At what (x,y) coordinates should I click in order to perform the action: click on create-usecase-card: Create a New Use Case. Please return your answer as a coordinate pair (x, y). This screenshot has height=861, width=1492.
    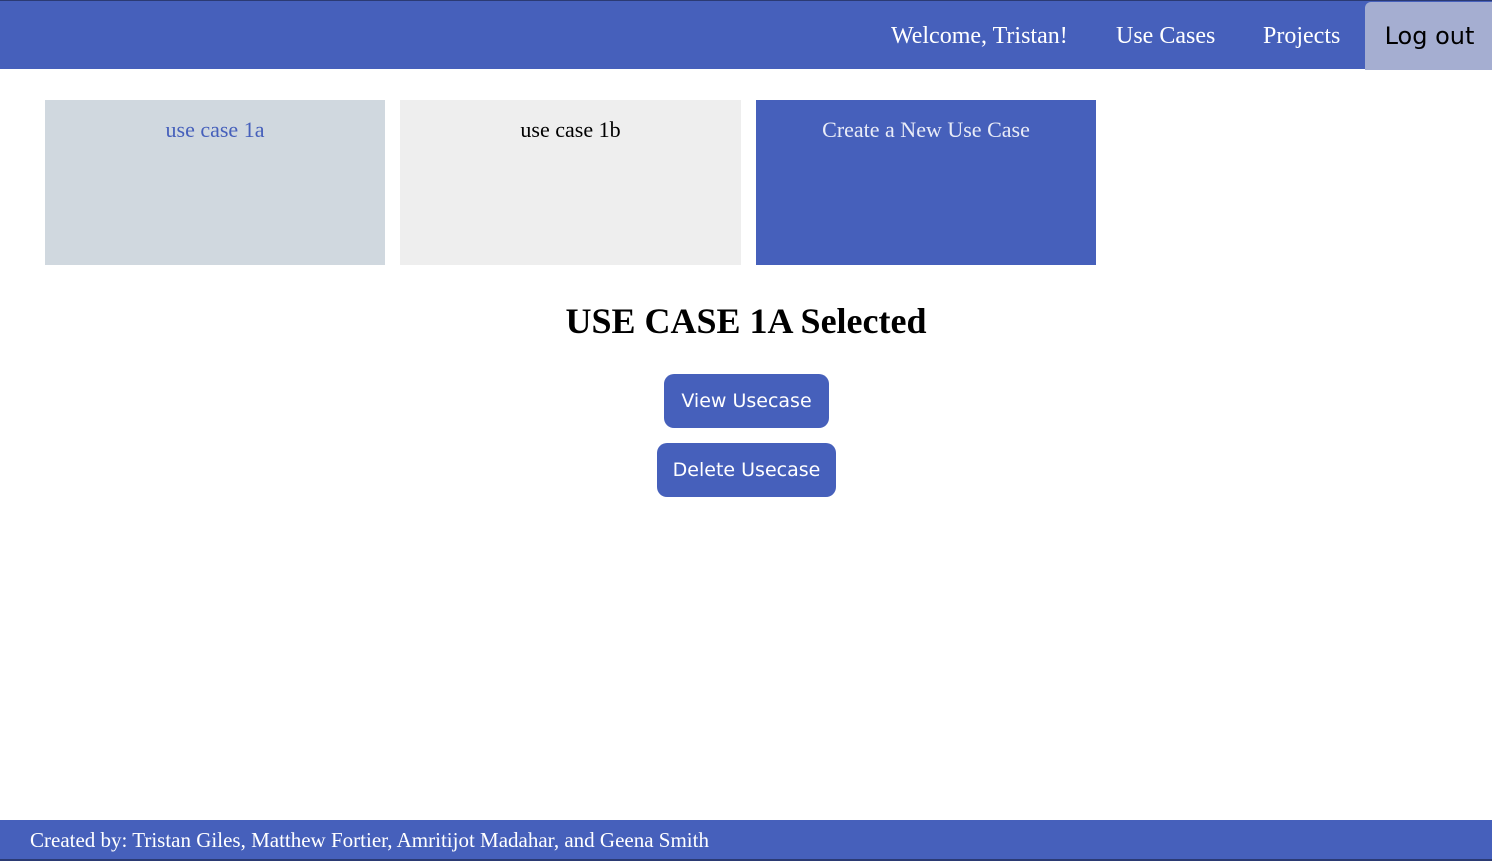
    Looking at the image, I should click on (926, 182).